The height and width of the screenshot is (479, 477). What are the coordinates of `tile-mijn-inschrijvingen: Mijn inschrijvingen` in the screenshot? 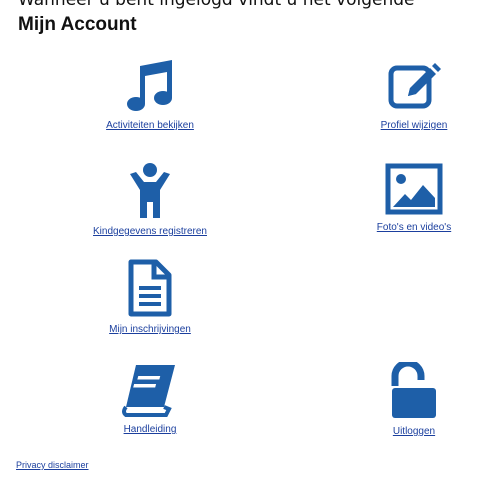 It's located at (150, 296).